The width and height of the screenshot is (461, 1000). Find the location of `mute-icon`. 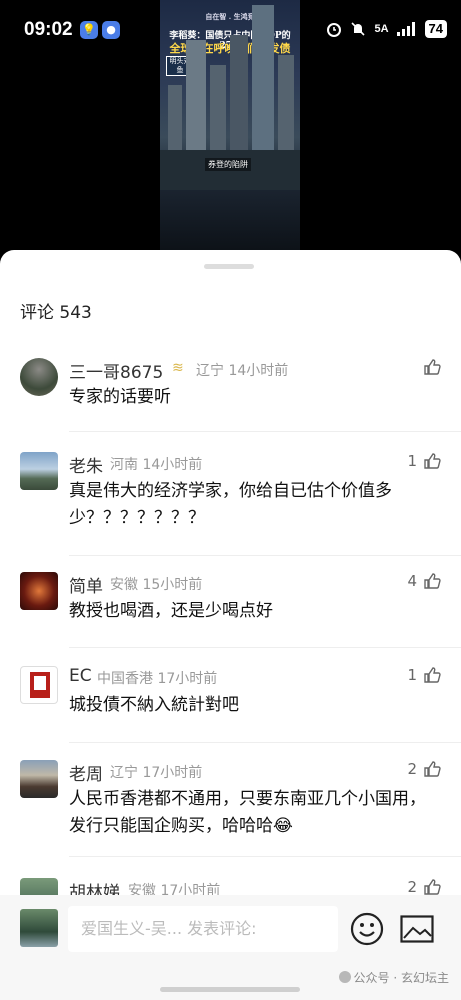

mute-icon is located at coordinates (358, 29).